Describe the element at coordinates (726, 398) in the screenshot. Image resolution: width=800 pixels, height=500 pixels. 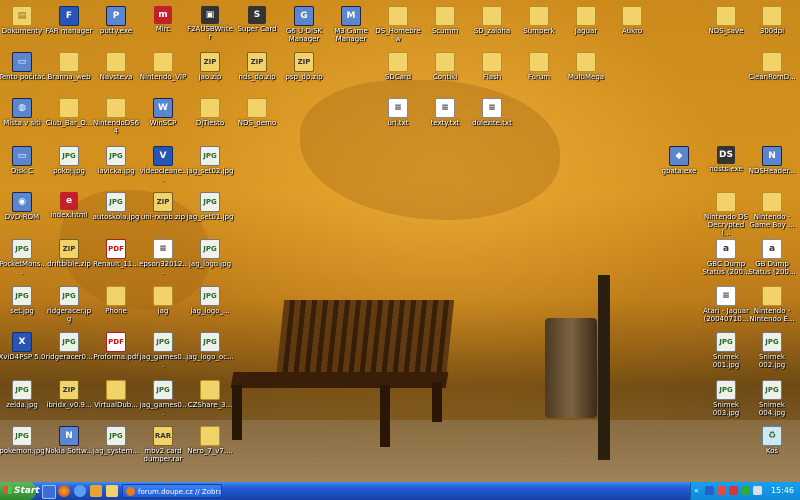
I see `desktop-icon: JPG Snimek 003.jpg` at that location.